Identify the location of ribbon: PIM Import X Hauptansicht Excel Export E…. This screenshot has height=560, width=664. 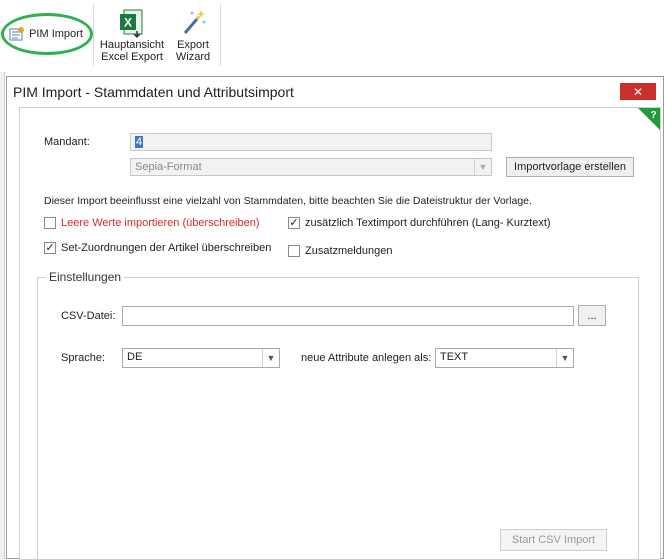
(332, 36).